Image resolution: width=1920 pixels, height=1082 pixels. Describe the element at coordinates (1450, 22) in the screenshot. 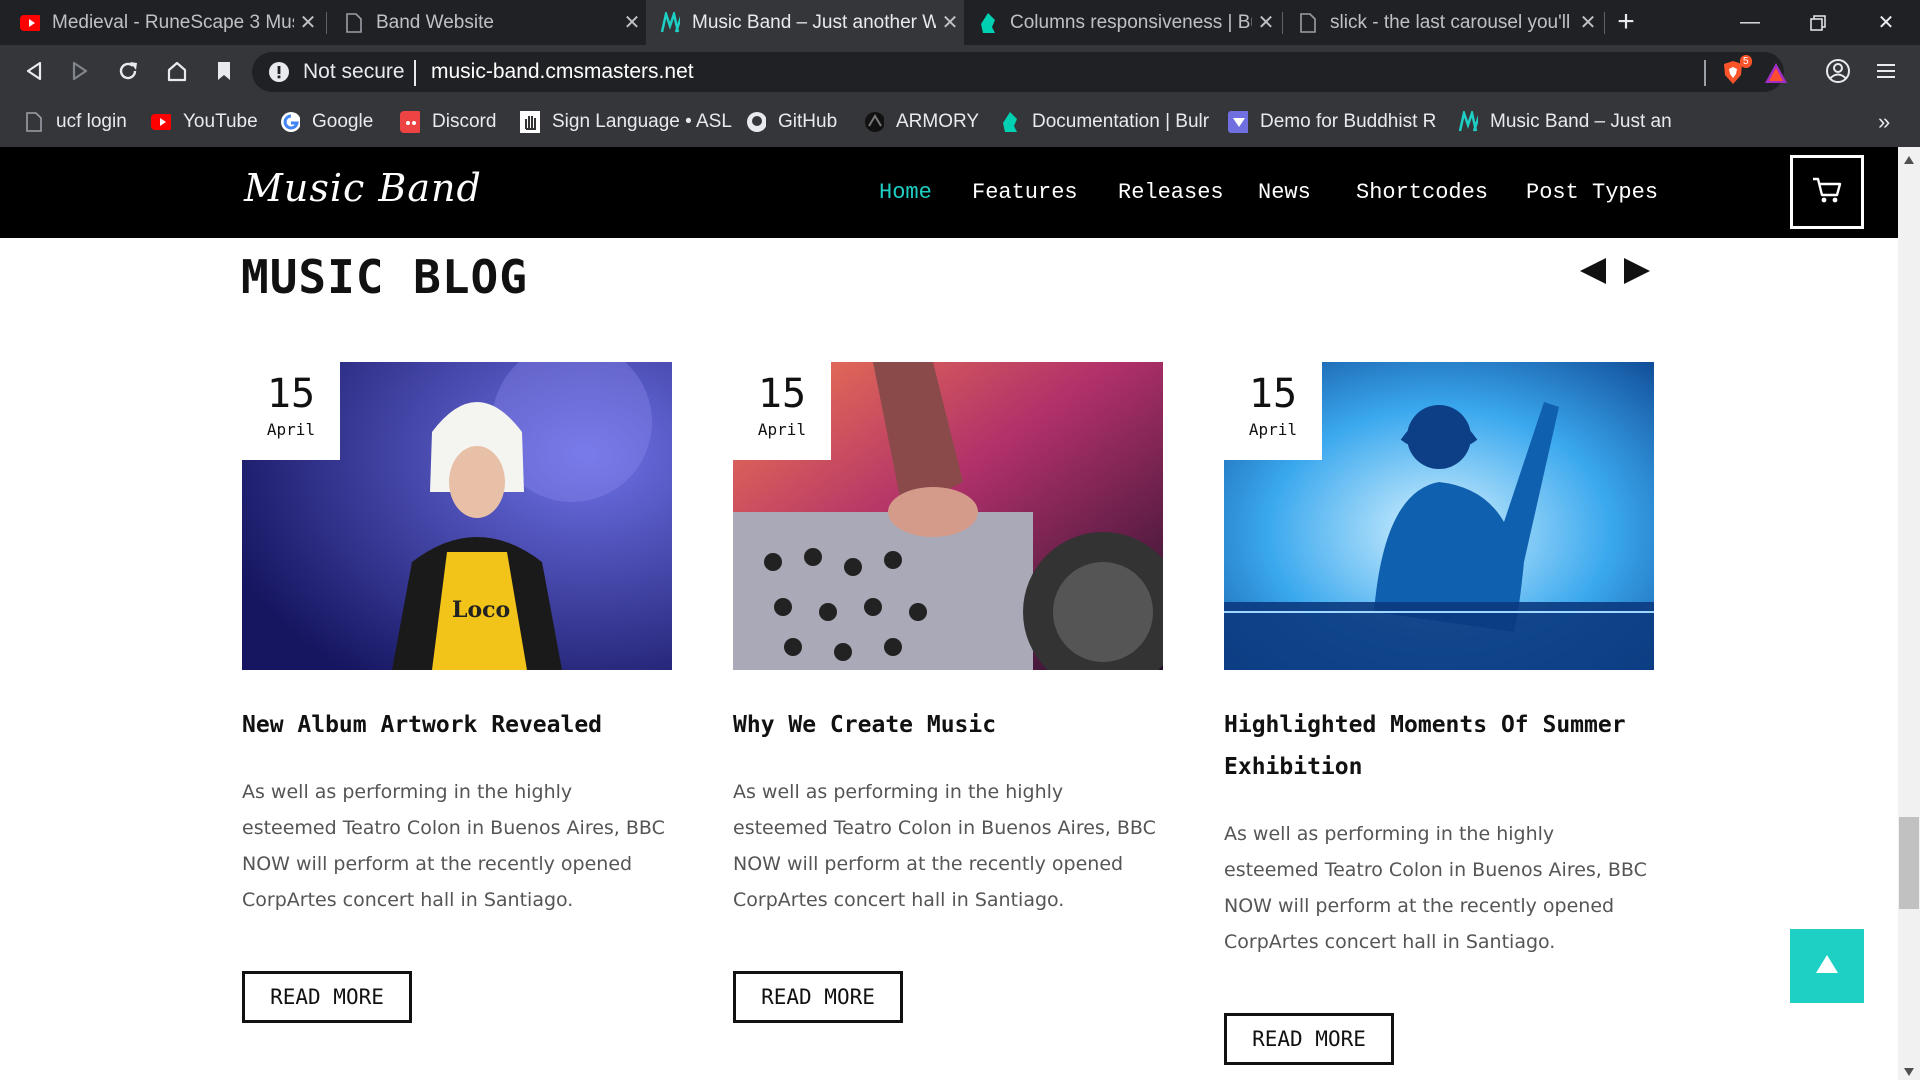

I see `tab-title: slick - the last carousel you'll` at that location.